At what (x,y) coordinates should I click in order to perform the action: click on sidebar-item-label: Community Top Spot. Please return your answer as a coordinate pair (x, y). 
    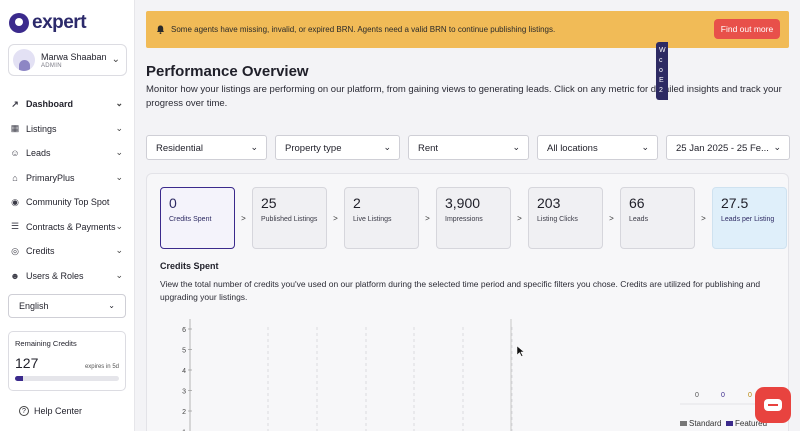
    Looking at the image, I should click on (68, 202).